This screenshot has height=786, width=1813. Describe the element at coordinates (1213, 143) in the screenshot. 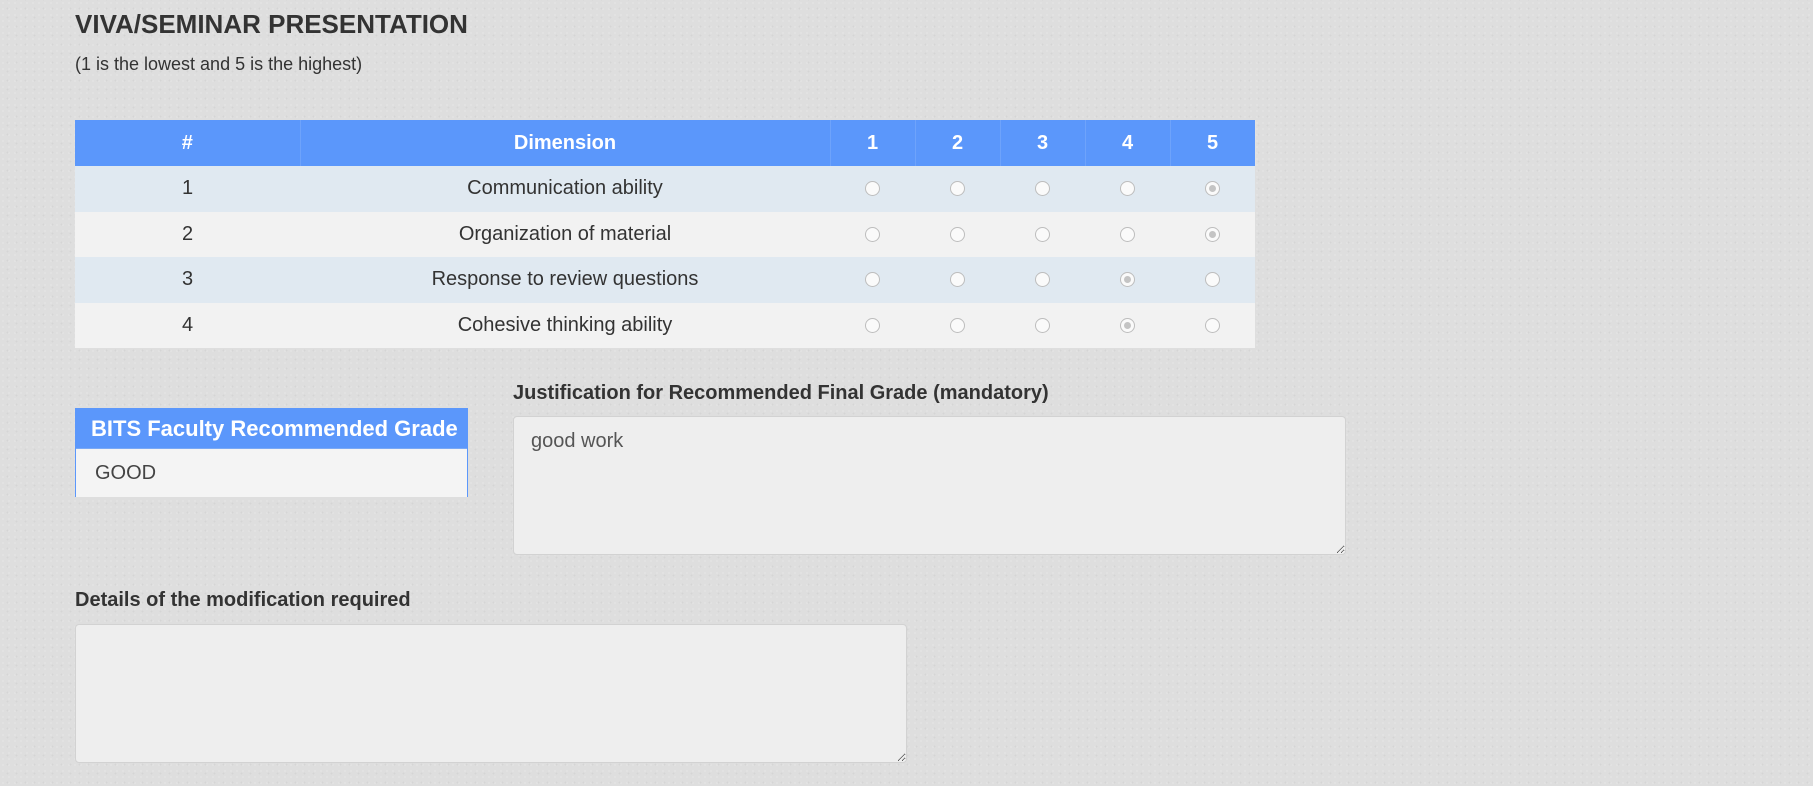

I see `column-header-score-5: 5` at that location.